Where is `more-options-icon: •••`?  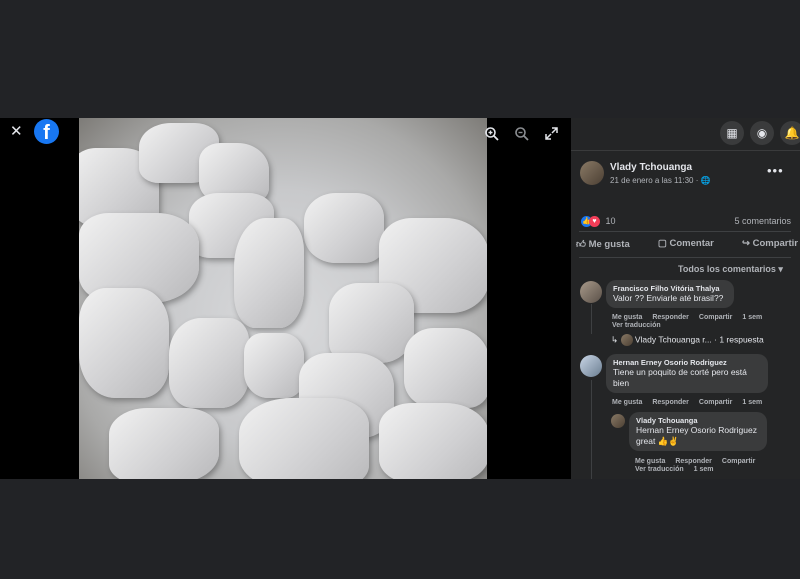
more-options-icon: ••• is located at coordinates (775, 170).